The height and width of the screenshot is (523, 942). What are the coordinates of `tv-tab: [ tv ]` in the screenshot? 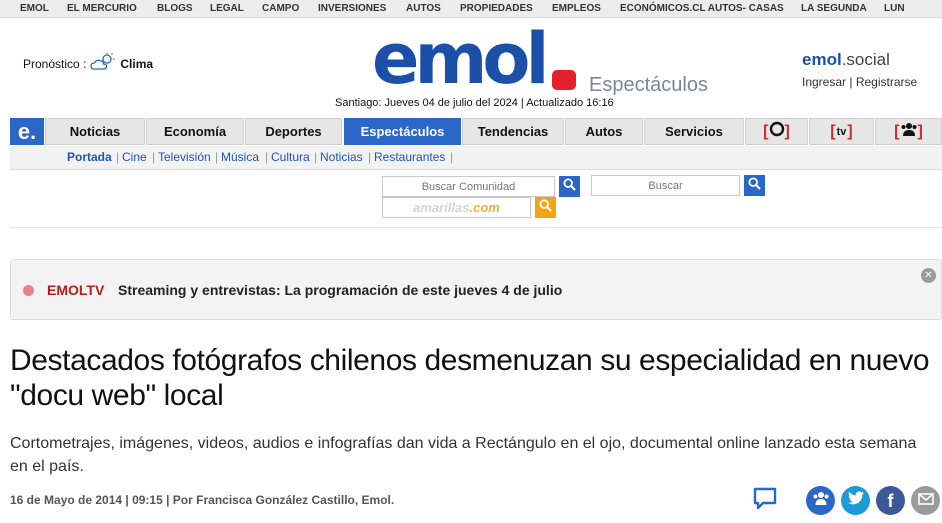 It's located at (841, 131).